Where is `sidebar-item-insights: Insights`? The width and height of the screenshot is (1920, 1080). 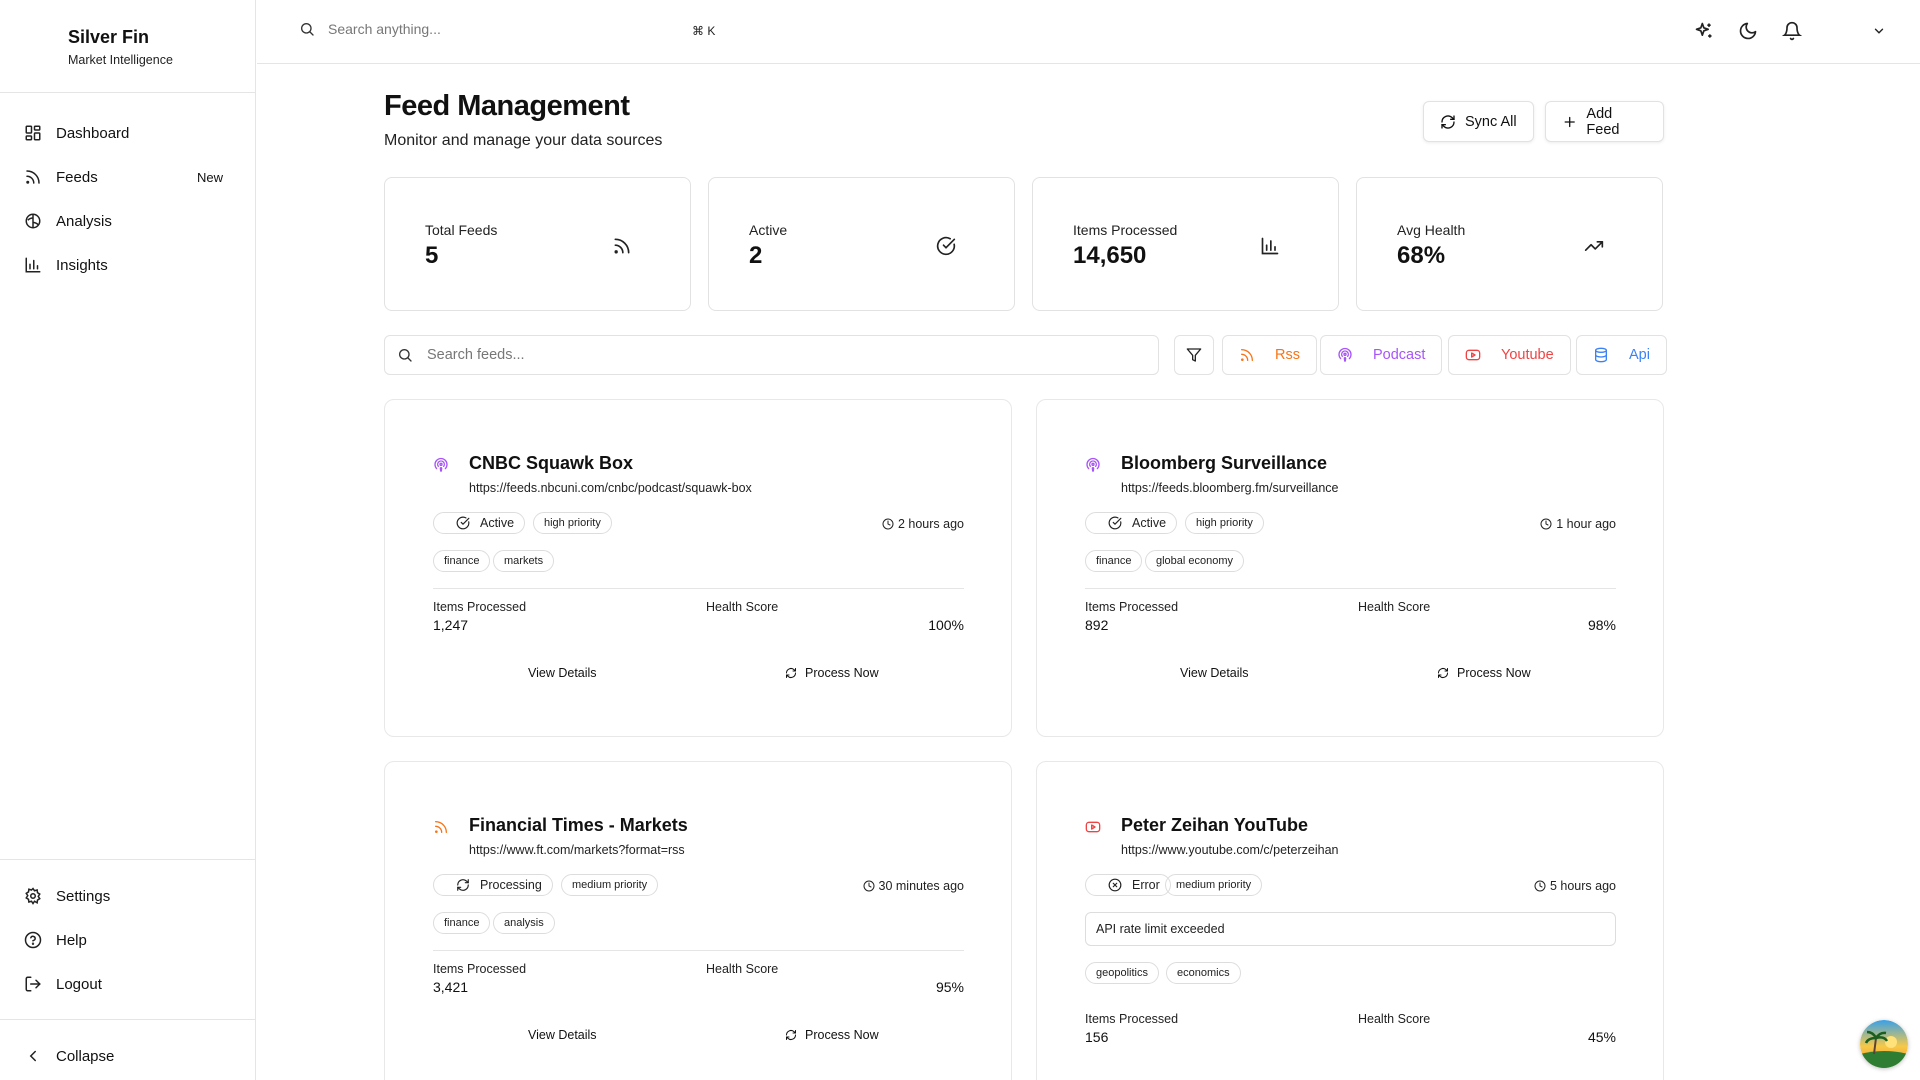
sidebar-item-insights: Insights is located at coordinates (127, 265).